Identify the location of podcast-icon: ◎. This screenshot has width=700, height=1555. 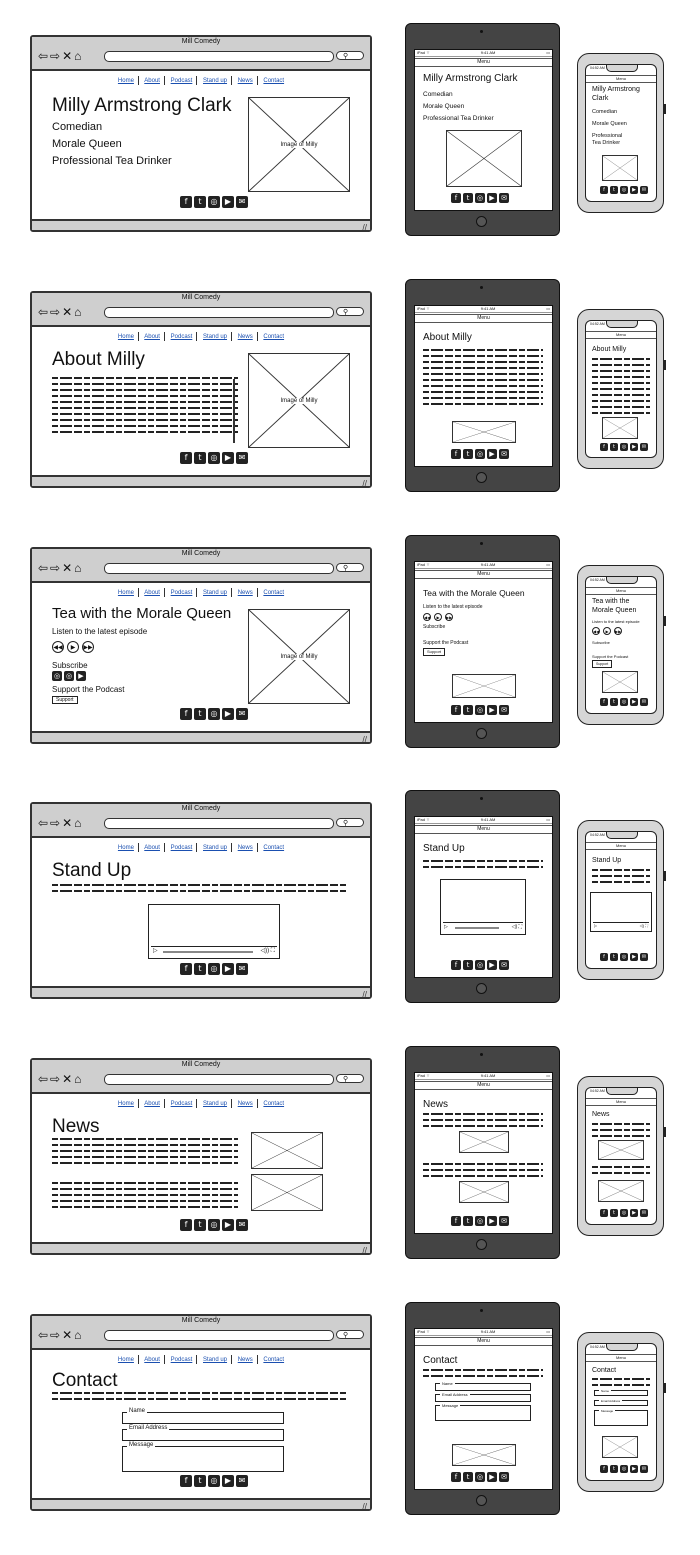
(69, 676).